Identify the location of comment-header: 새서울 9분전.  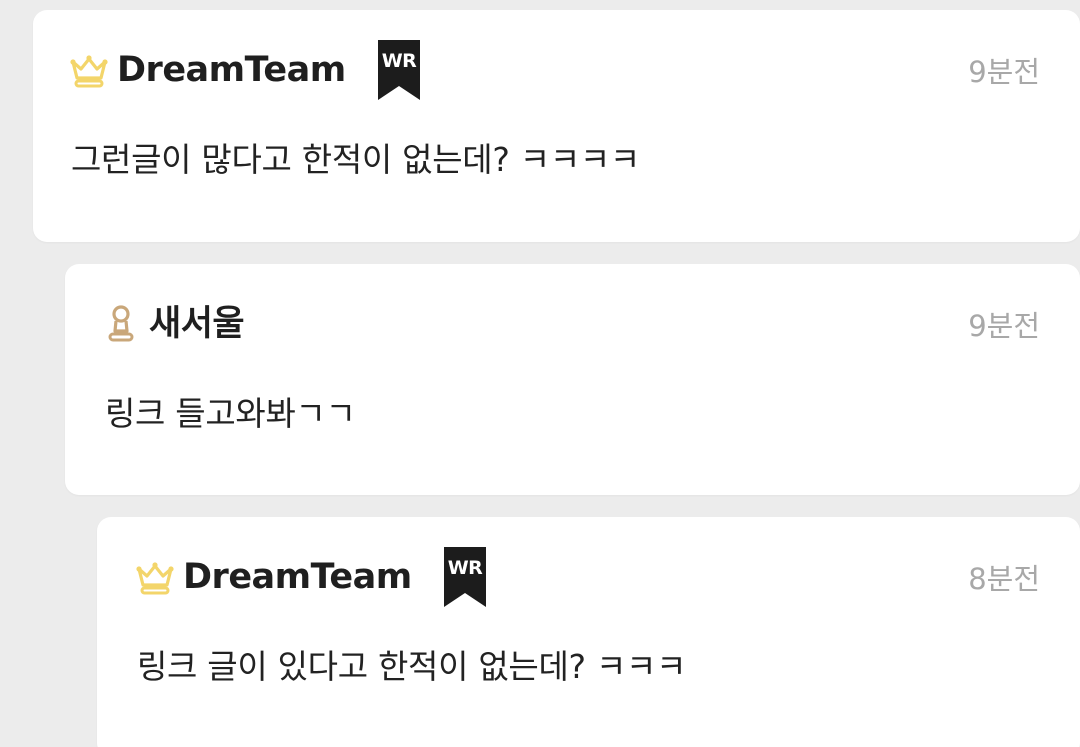
(573, 325).